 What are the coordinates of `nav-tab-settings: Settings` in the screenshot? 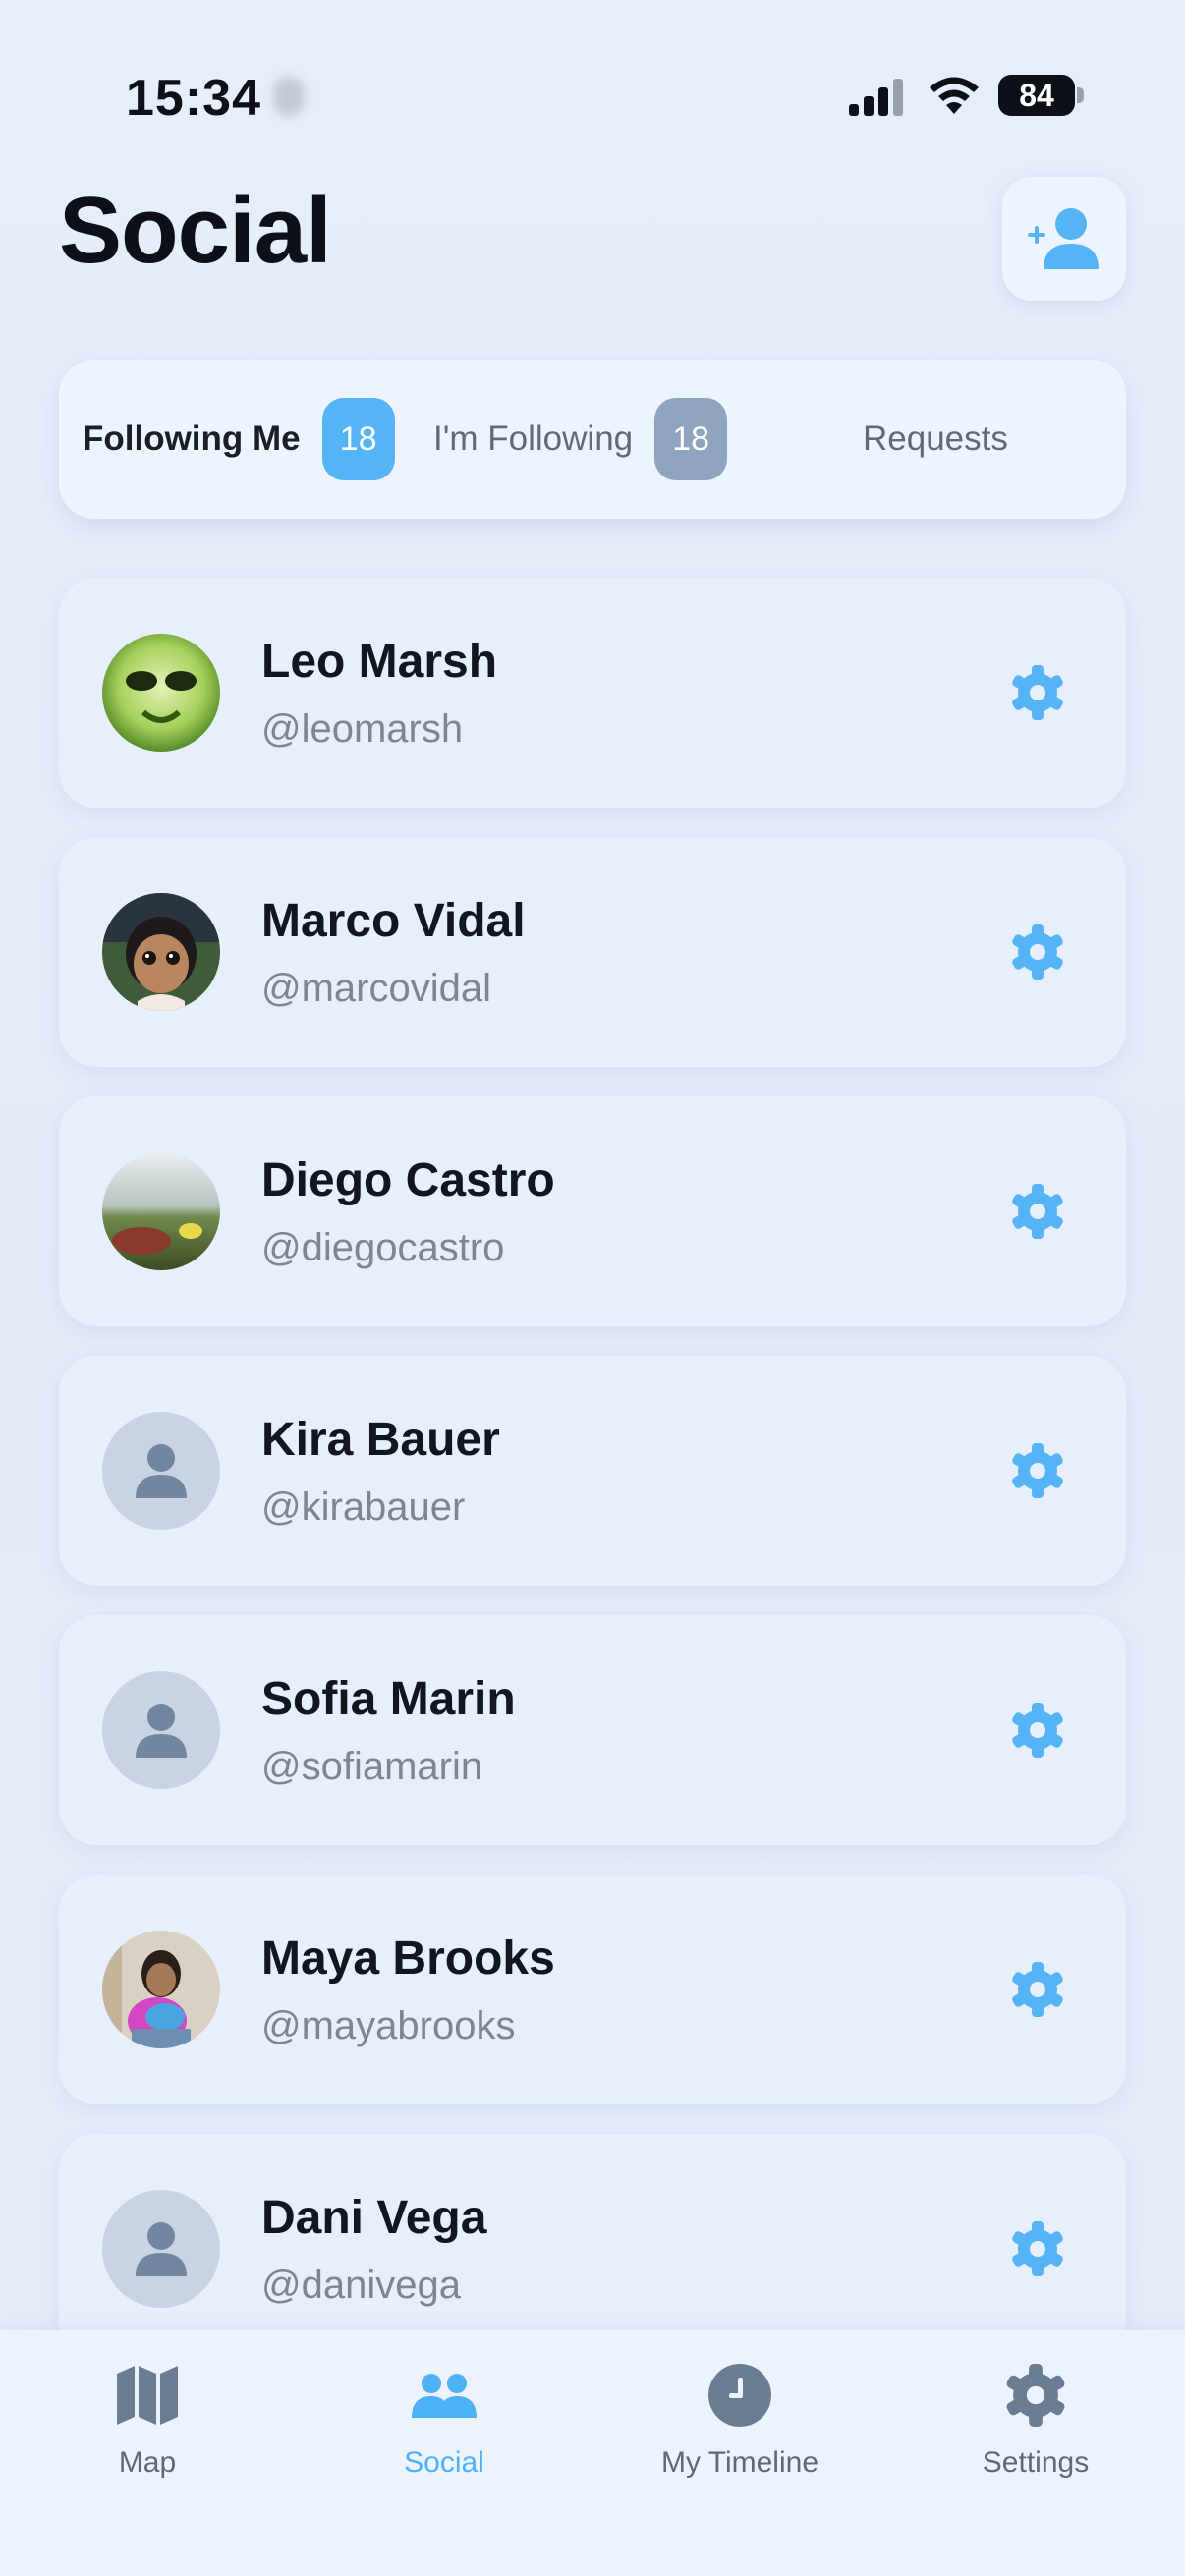 It's located at (1036, 2428).